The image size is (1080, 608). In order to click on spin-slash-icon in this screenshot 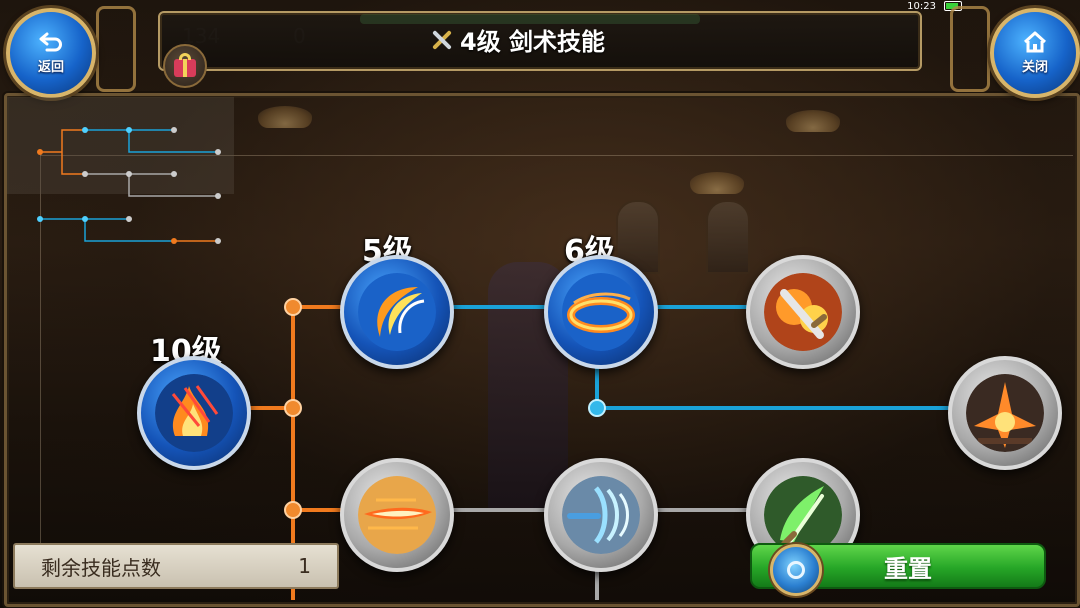, I will do `click(601, 312)`.